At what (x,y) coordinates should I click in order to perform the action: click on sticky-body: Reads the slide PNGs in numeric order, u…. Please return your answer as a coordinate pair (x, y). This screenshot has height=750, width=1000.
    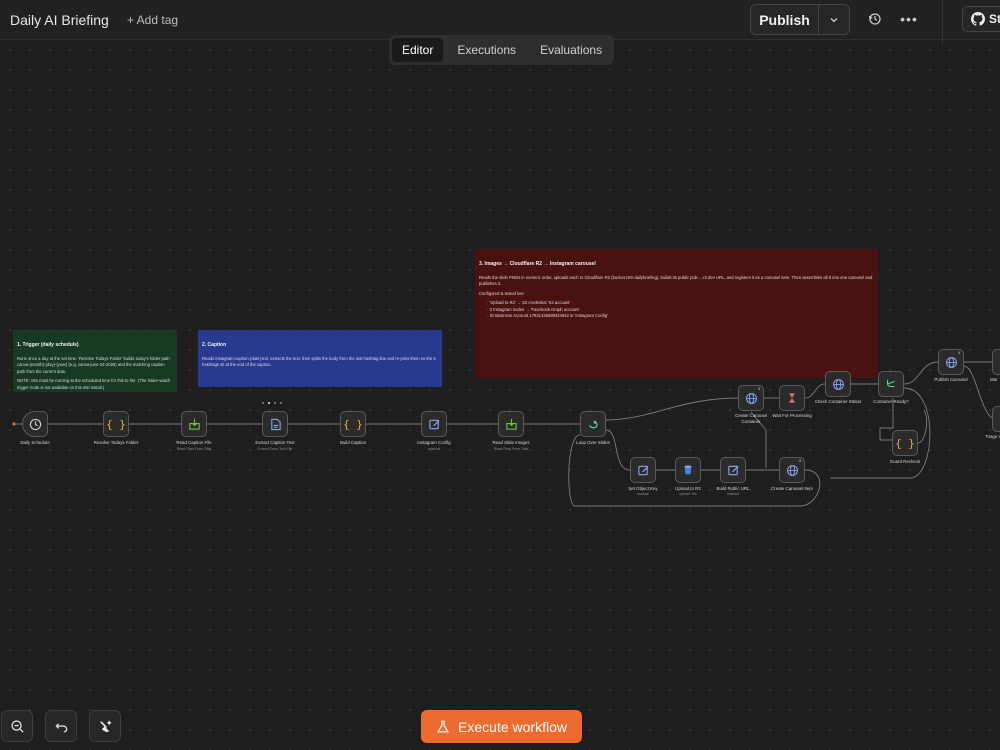
    Looking at the image, I should click on (676, 280).